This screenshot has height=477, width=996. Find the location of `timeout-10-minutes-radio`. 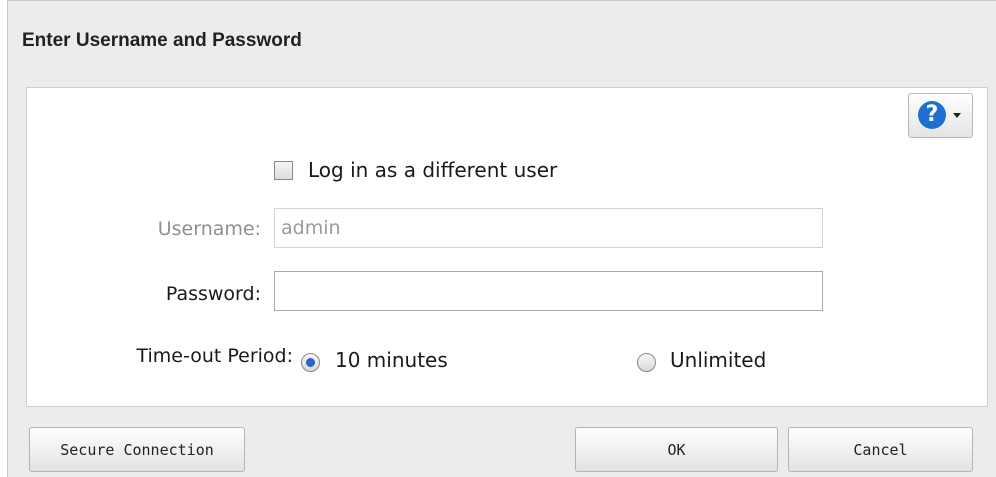

timeout-10-minutes-radio is located at coordinates (310, 362).